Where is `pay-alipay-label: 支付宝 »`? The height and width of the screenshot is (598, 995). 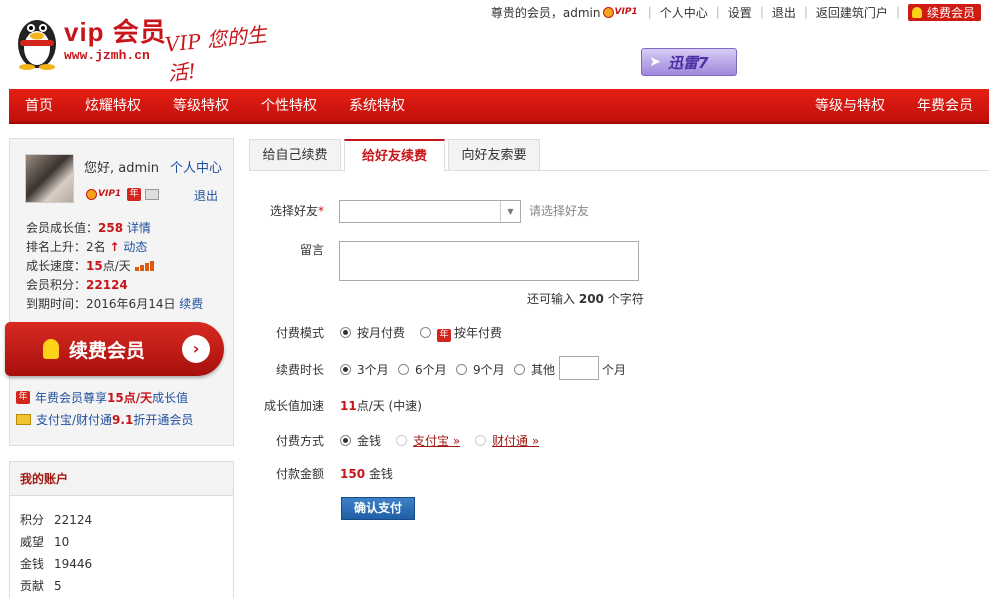 pay-alipay-label: 支付宝 » is located at coordinates (436, 441).